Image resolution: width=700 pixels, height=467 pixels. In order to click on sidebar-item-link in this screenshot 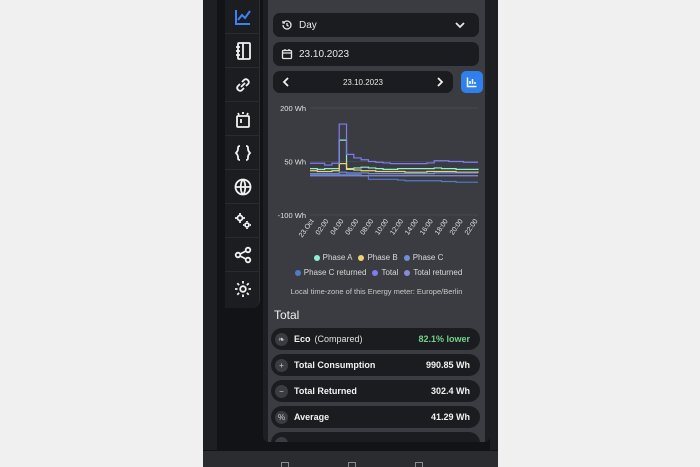, I will do `click(242, 85)`.